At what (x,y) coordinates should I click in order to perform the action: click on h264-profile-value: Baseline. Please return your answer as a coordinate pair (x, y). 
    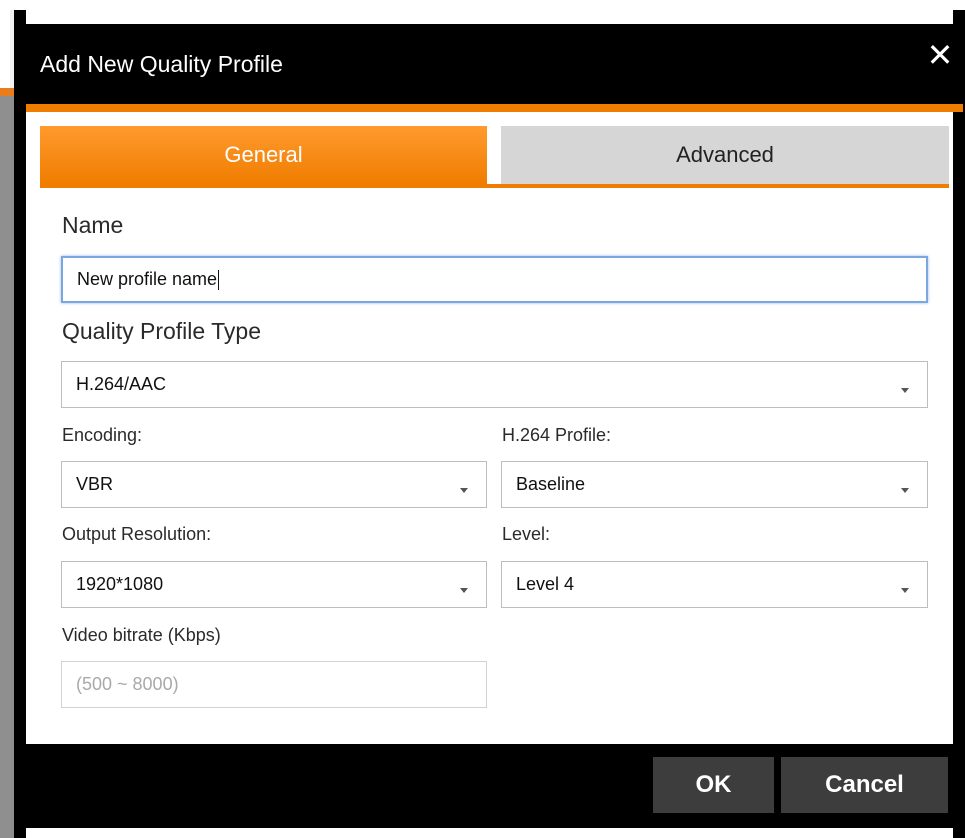
    Looking at the image, I should click on (551, 484).